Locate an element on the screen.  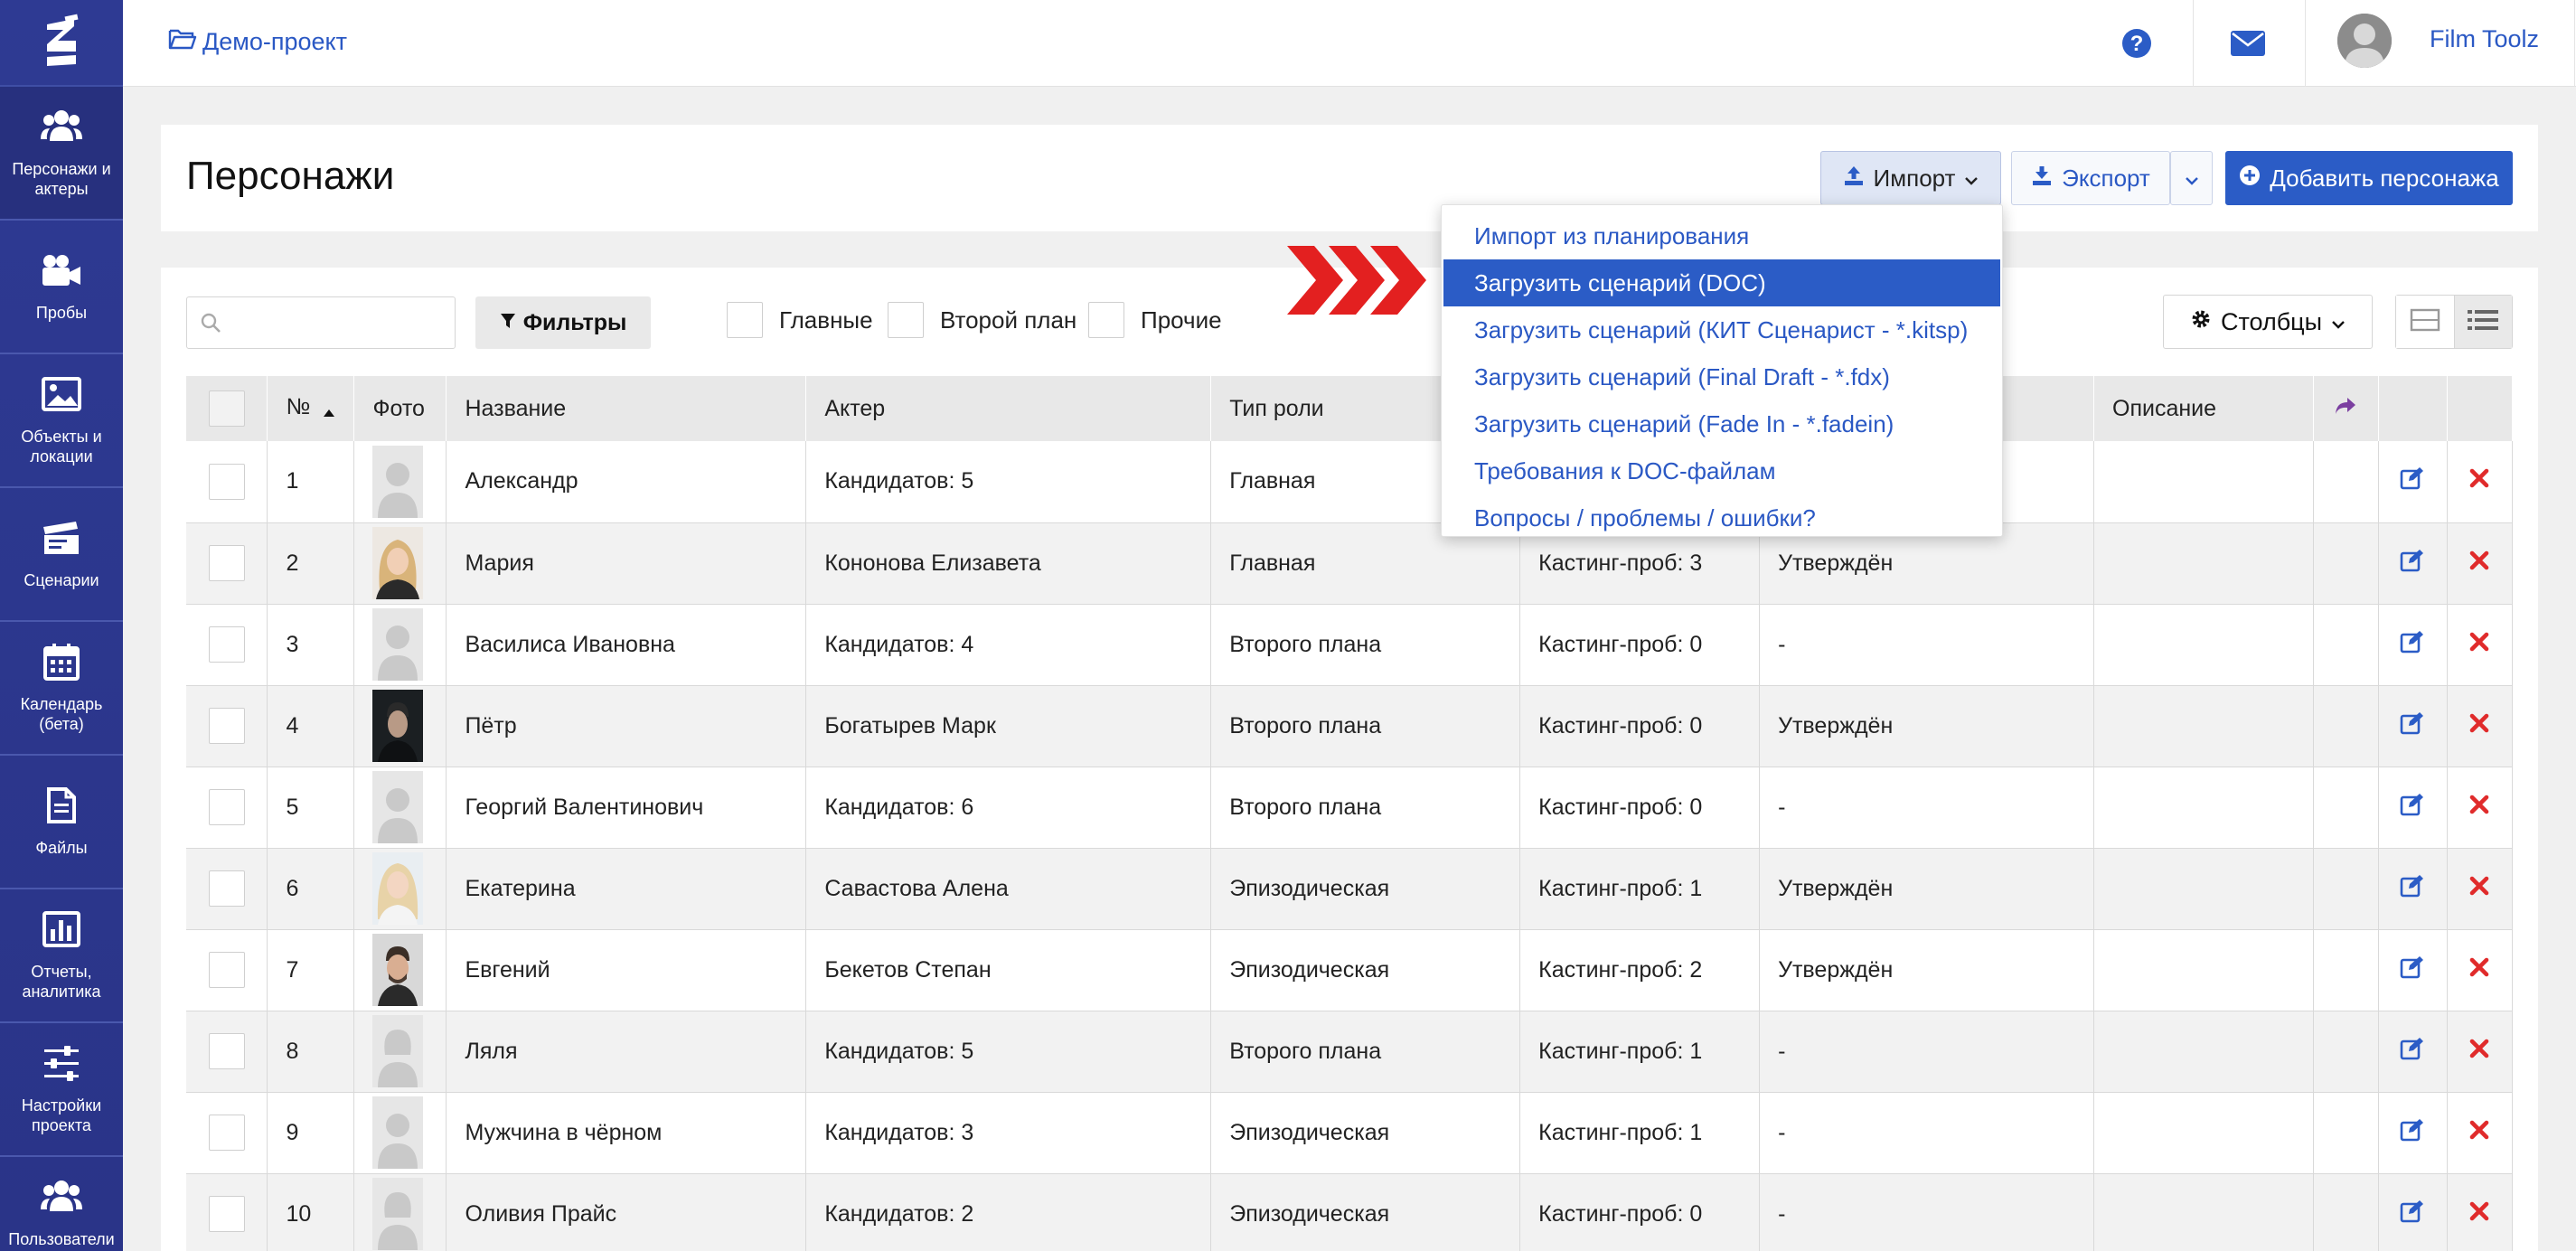
cell-actor: Кононова Елизавета is located at coordinates (1009, 564).